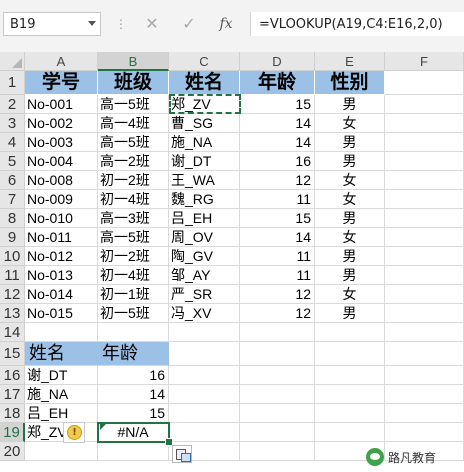 This screenshot has width=464, height=472. Describe the element at coordinates (277, 256) in the screenshot. I see `table-cell: 11` at that location.